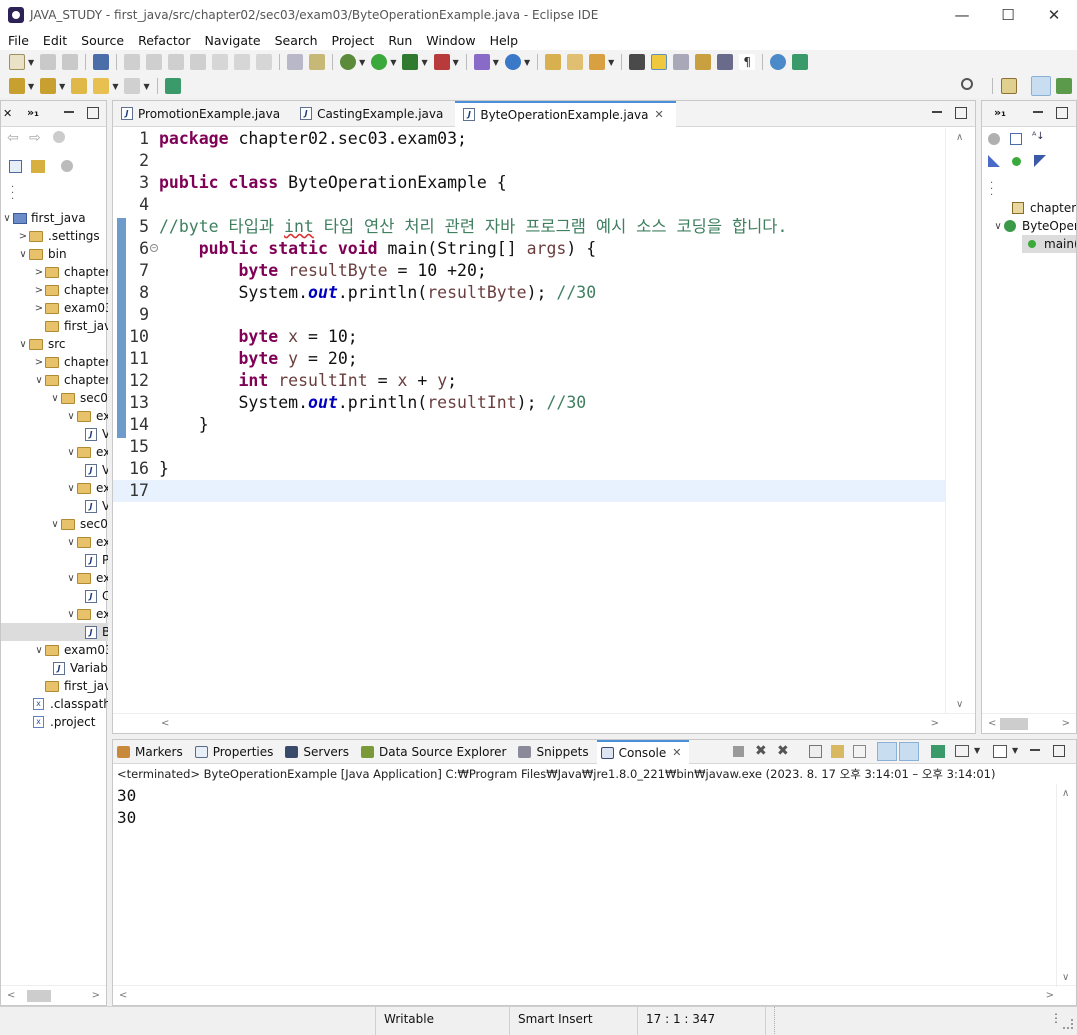 The height and width of the screenshot is (1035, 1077). I want to click on code-line: 8 System.out.println(resultByte); //30, so click(529, 293).